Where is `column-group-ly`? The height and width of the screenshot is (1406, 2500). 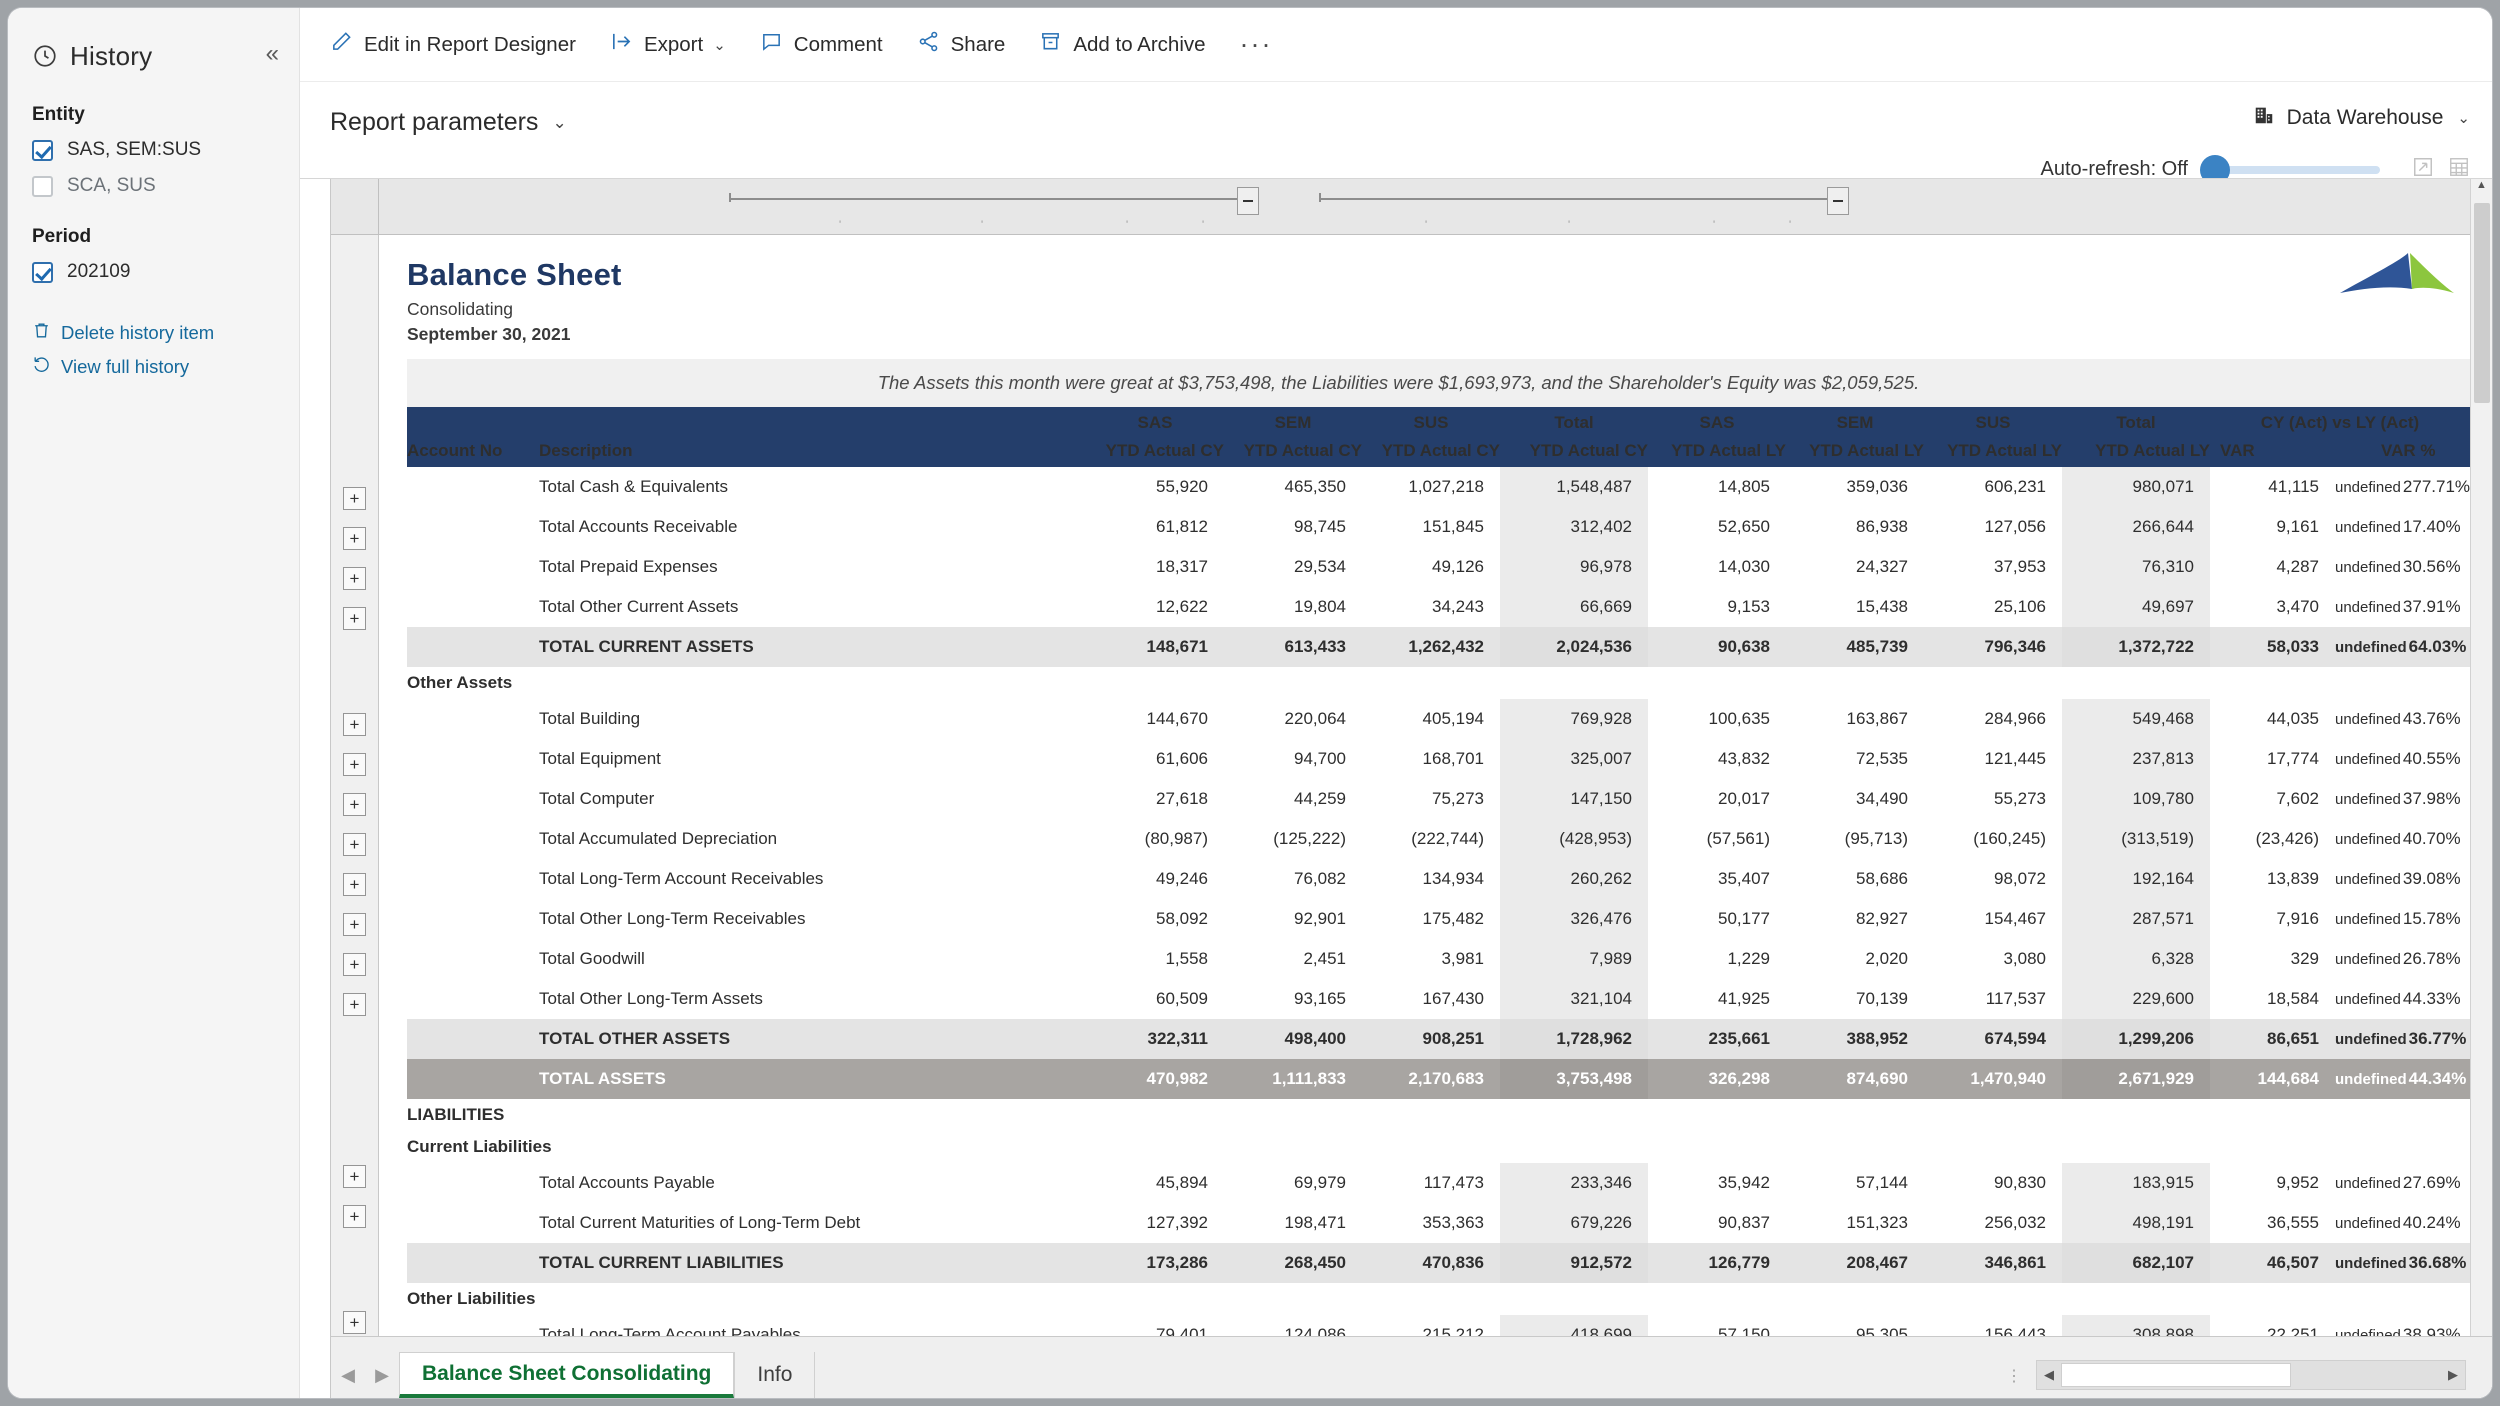
column-group-ly is located at coordinates (1584, 204).